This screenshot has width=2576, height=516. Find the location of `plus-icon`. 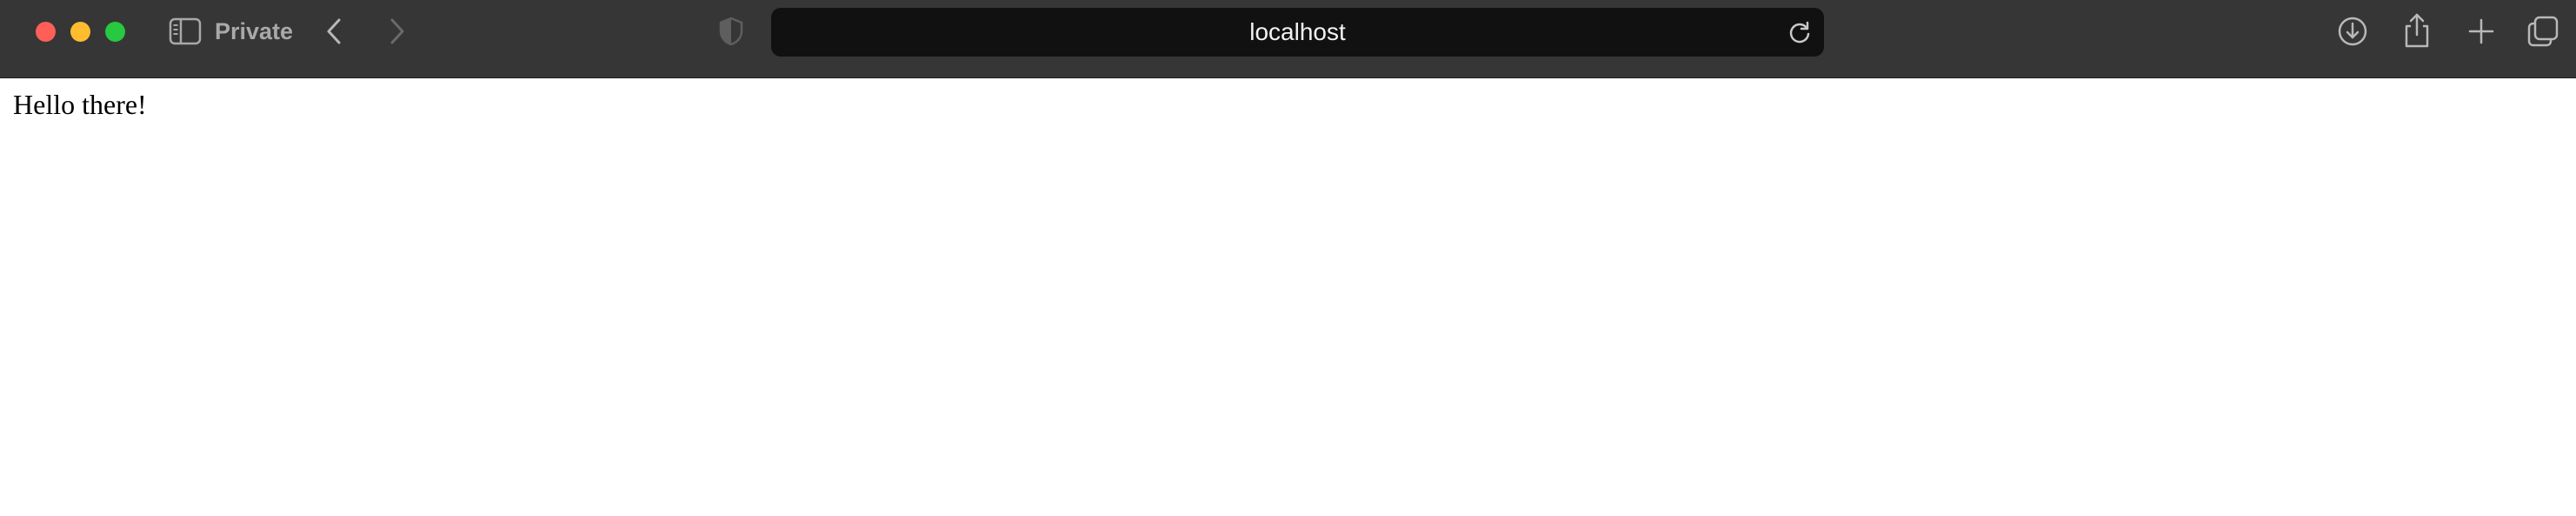

plus-icon is located at coordinates (2481, 31).